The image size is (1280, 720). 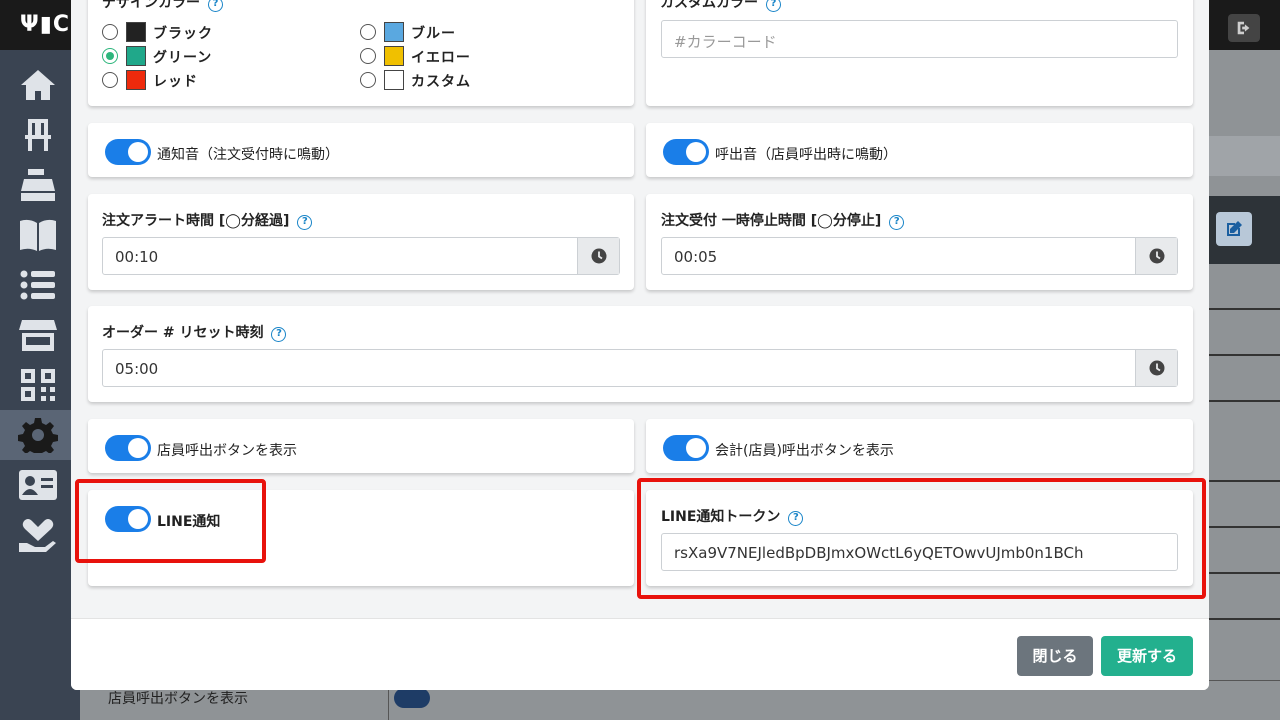 What do you see at coordinates (128, 448) in the screenshot?
I see `staff-call-button-toggle` at bounding box center [128, 448].